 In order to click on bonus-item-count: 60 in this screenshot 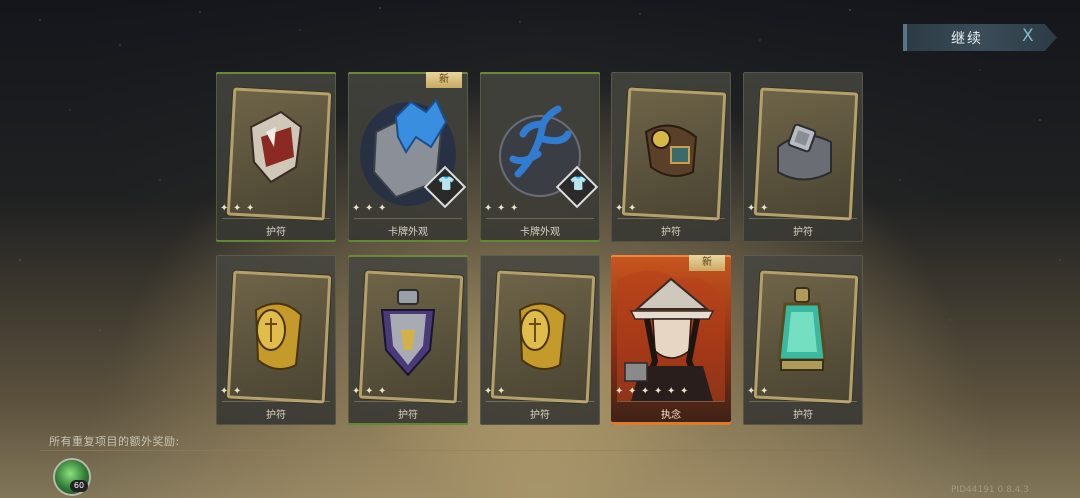, I will do `click(79, 486)`.